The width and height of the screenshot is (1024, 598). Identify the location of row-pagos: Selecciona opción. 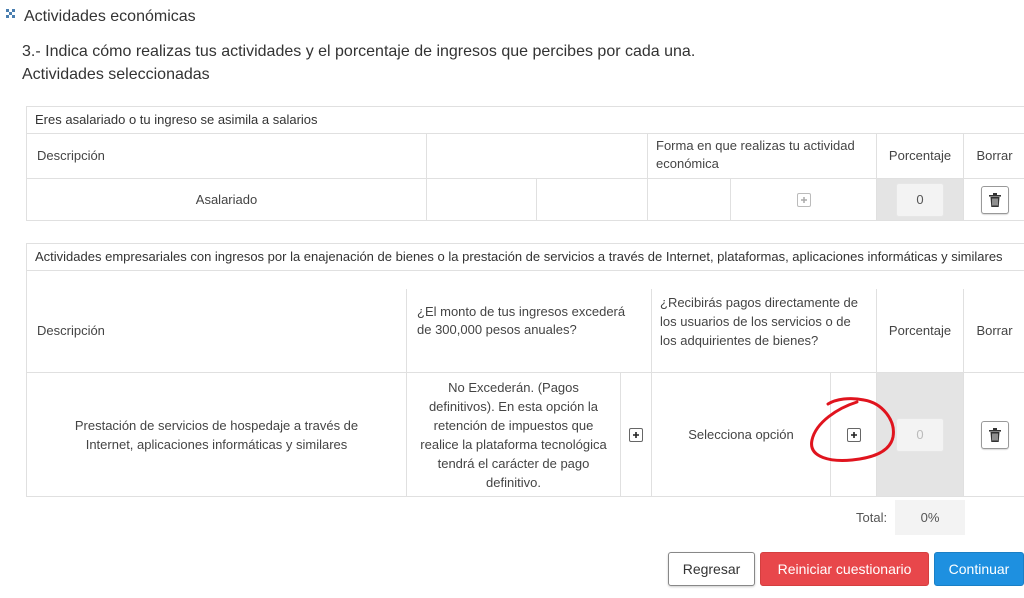
(741, 434).